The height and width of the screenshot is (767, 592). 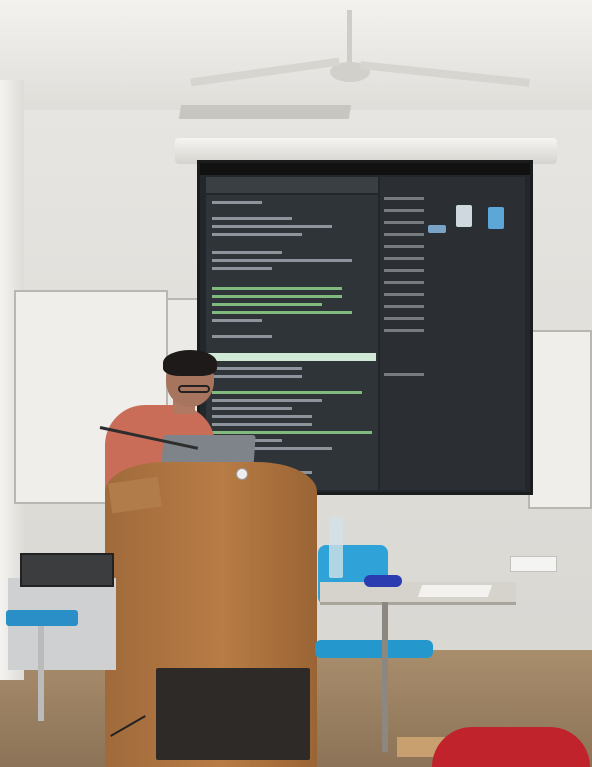 What do you see at coordinates (194, 389) in the screenshot?
I see `presenter-glasses` at bounding box center [194, 389].